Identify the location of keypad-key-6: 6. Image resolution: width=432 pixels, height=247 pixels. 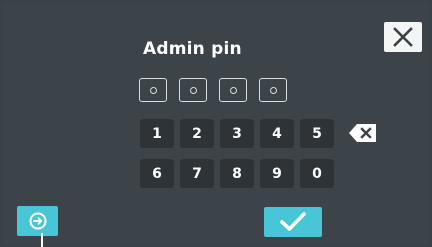
(157, 173).